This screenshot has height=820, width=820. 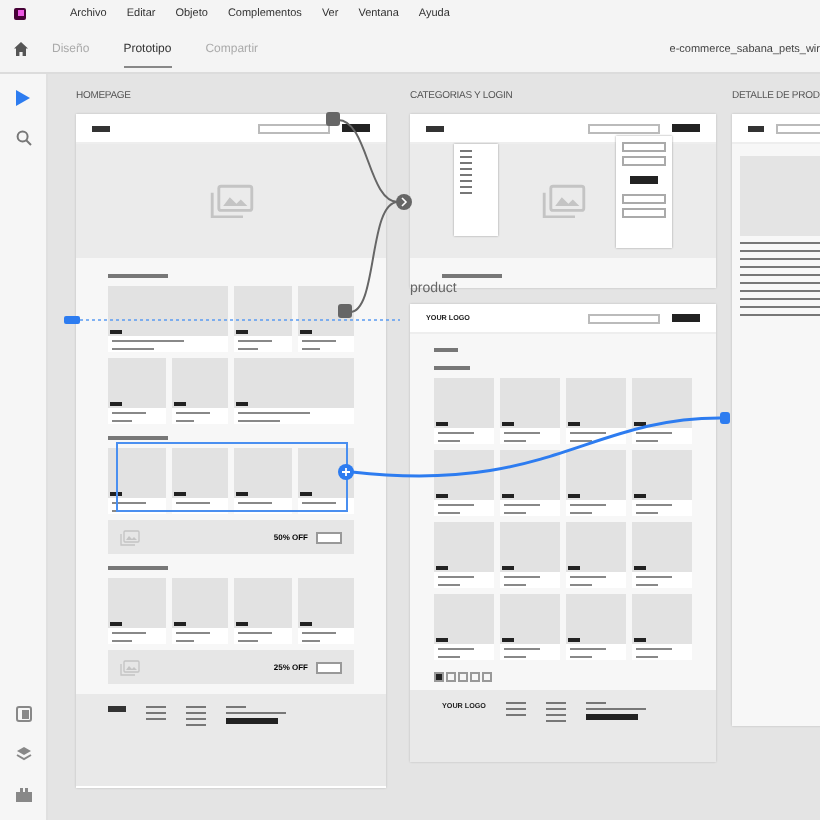 I want to click on select-arrow-icon, so click(x=23, y=98).